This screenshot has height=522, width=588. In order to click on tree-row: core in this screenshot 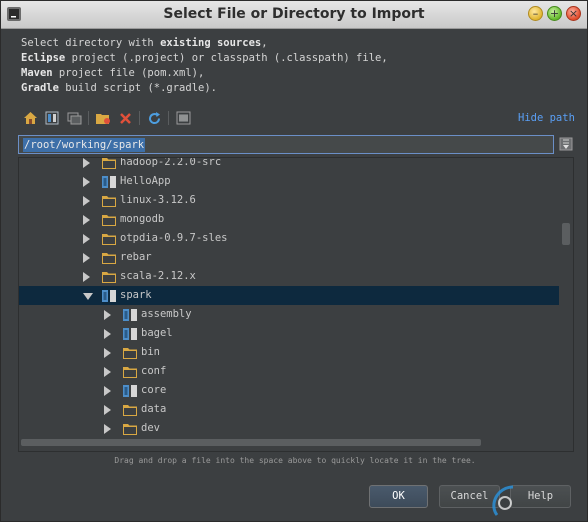, I will do `click(289, 390)`.